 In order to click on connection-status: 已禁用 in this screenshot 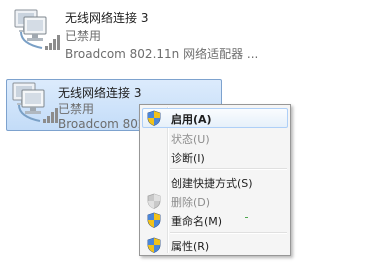, I will do `click(83, 36)`.